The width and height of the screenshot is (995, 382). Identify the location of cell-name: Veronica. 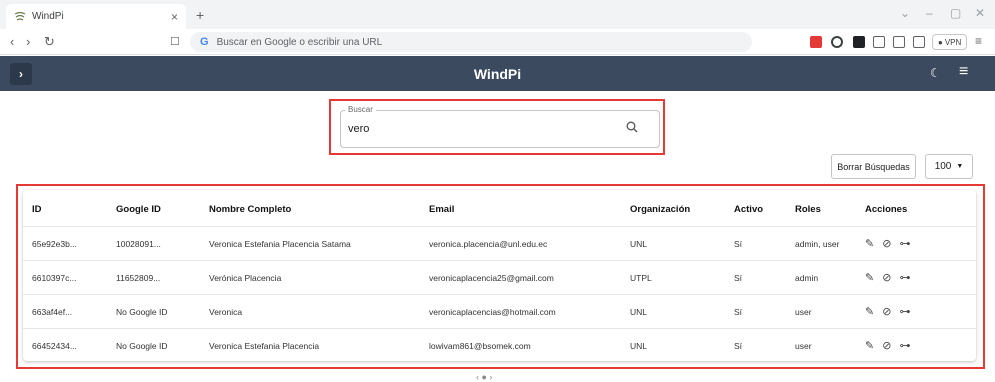
(226, 312).